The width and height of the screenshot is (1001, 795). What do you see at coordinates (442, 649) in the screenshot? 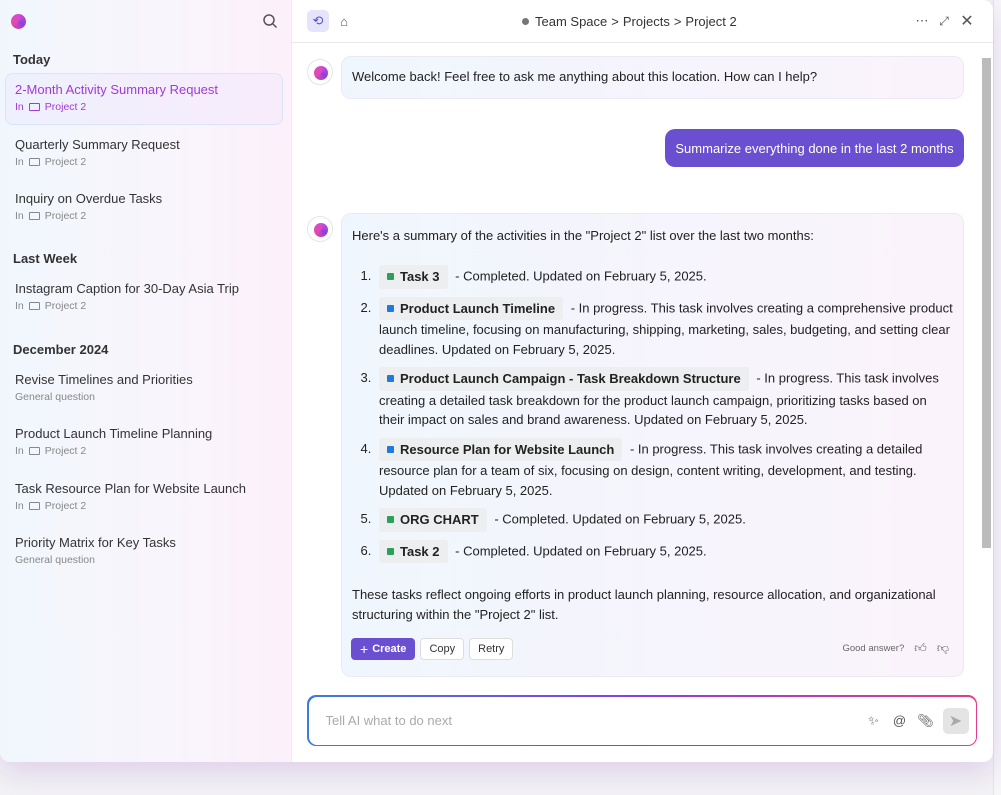
I see `copy-button: Copy` at bounding box center [442, 649].